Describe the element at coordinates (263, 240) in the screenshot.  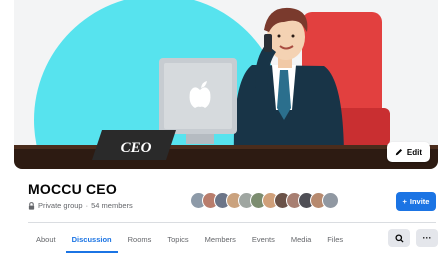
I see `tab-events: Events` at that location.